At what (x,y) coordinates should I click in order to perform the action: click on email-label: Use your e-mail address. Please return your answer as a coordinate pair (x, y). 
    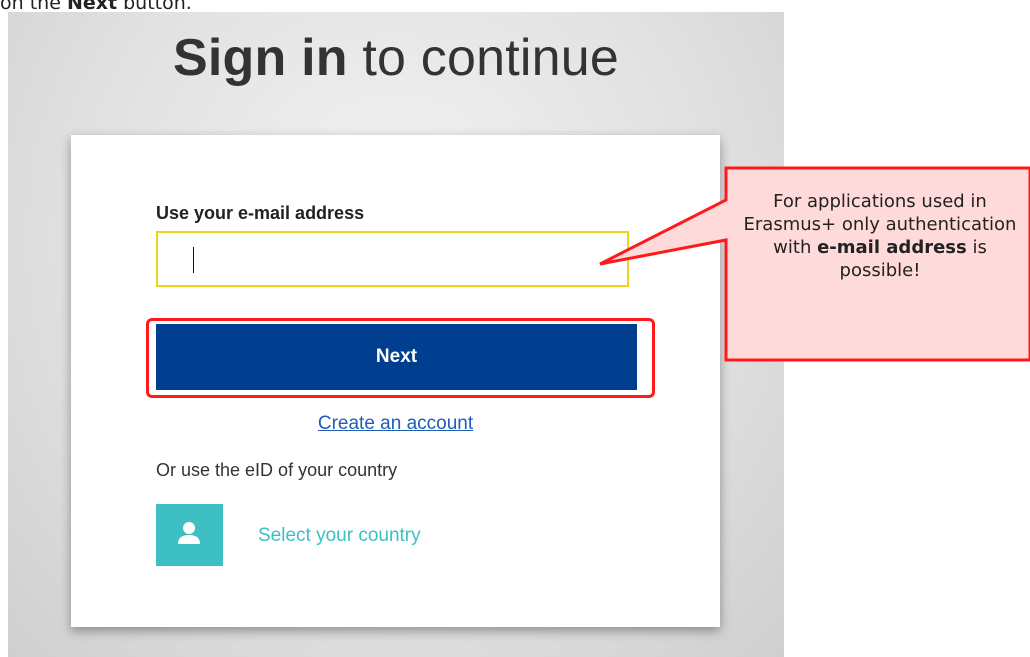
    Looking at the image, I should click on (260, 213).